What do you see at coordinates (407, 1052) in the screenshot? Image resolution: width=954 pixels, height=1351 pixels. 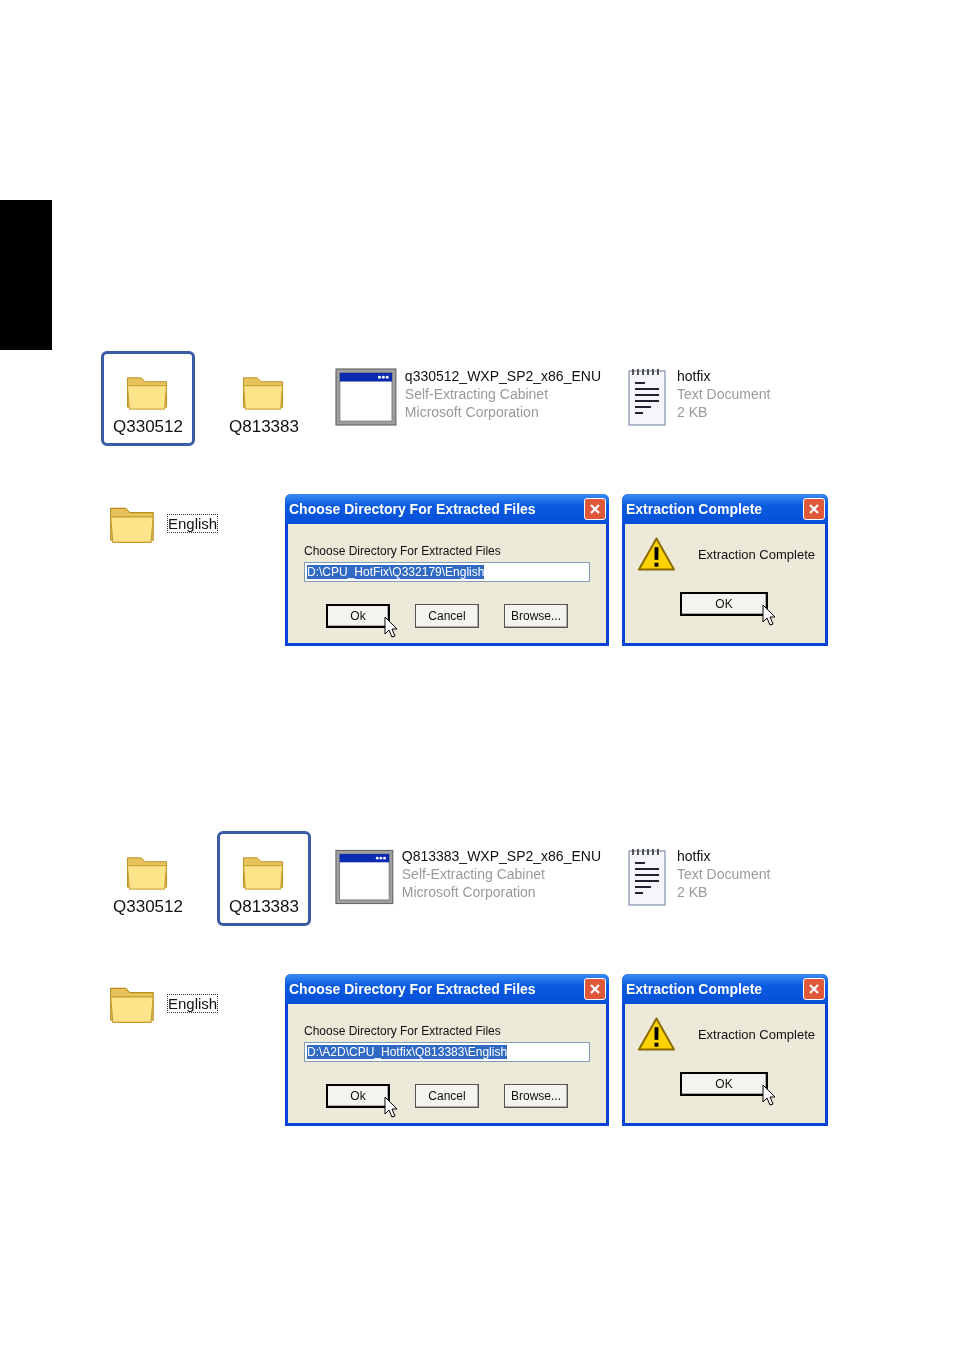 I see `path-text: D:\A2D\CPU_Hotfix\Q813383\English` at bounding box center [407, 1052].